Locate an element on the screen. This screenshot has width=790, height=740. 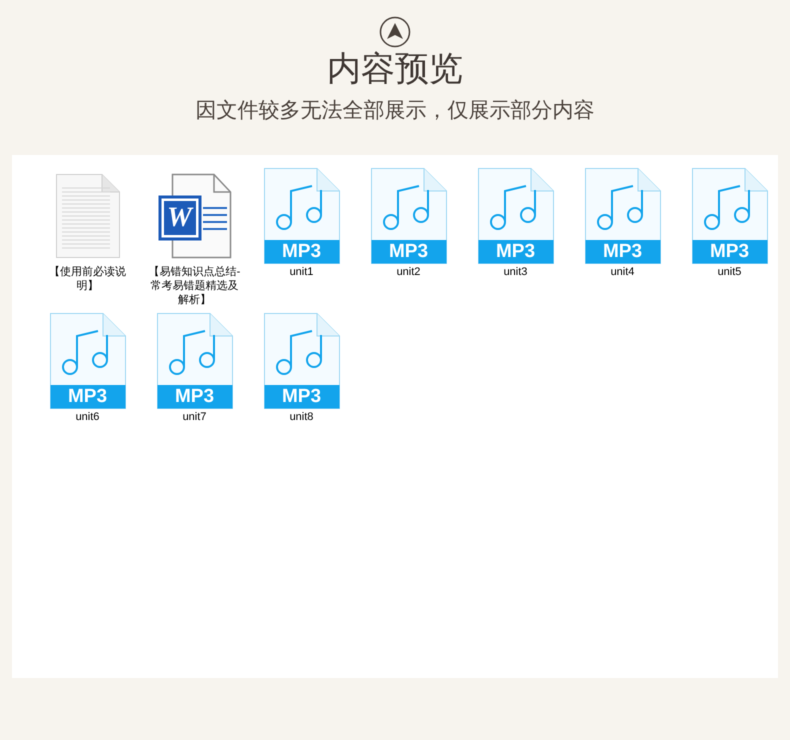
file-name: 【易错知识点总结-常考易错题精选及解析】 is located at coordinates (195, 286).